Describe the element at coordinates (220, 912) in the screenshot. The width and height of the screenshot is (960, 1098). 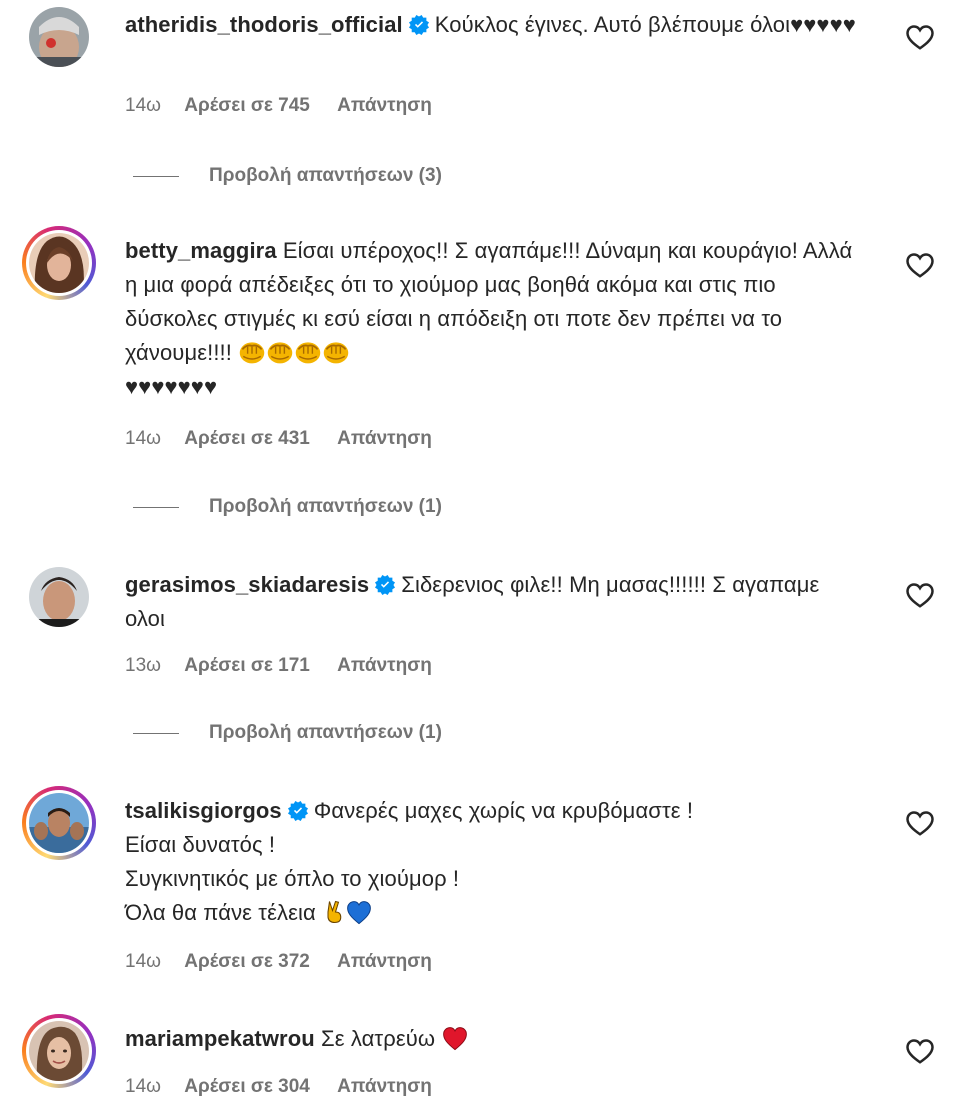
I see `comment-text: Όλα θα πάνε τέλεια` at that location.